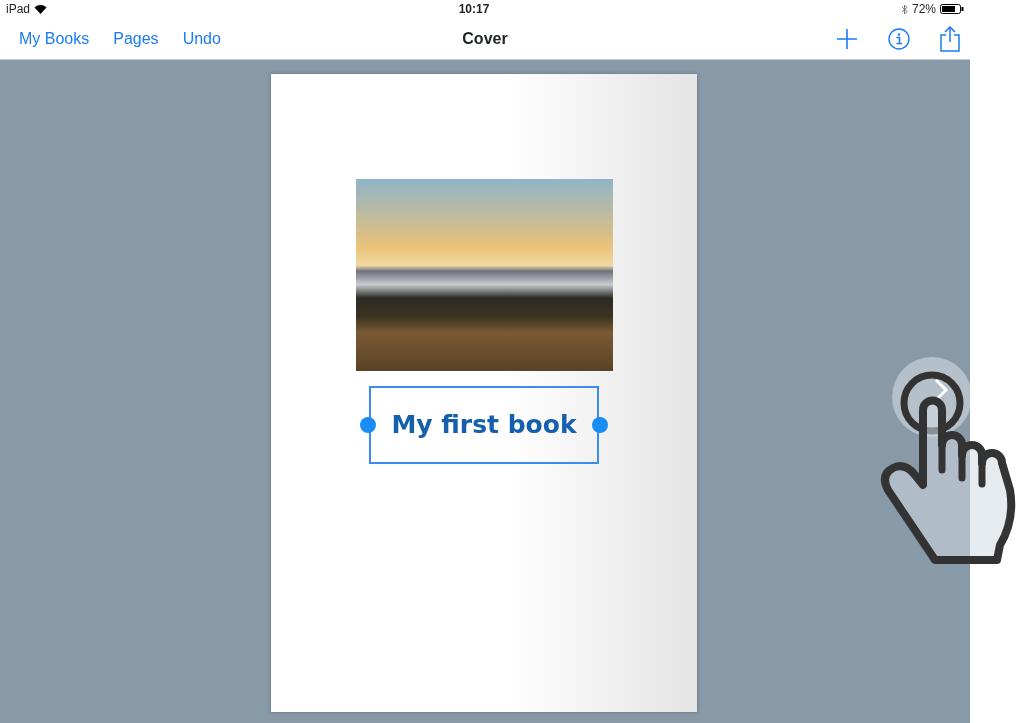 The width and height of the screenshot is (1024, 723). What do you see at coordinates (899, 38) in the screenshot?
I see `info-button` at bounding box center [899, 38].